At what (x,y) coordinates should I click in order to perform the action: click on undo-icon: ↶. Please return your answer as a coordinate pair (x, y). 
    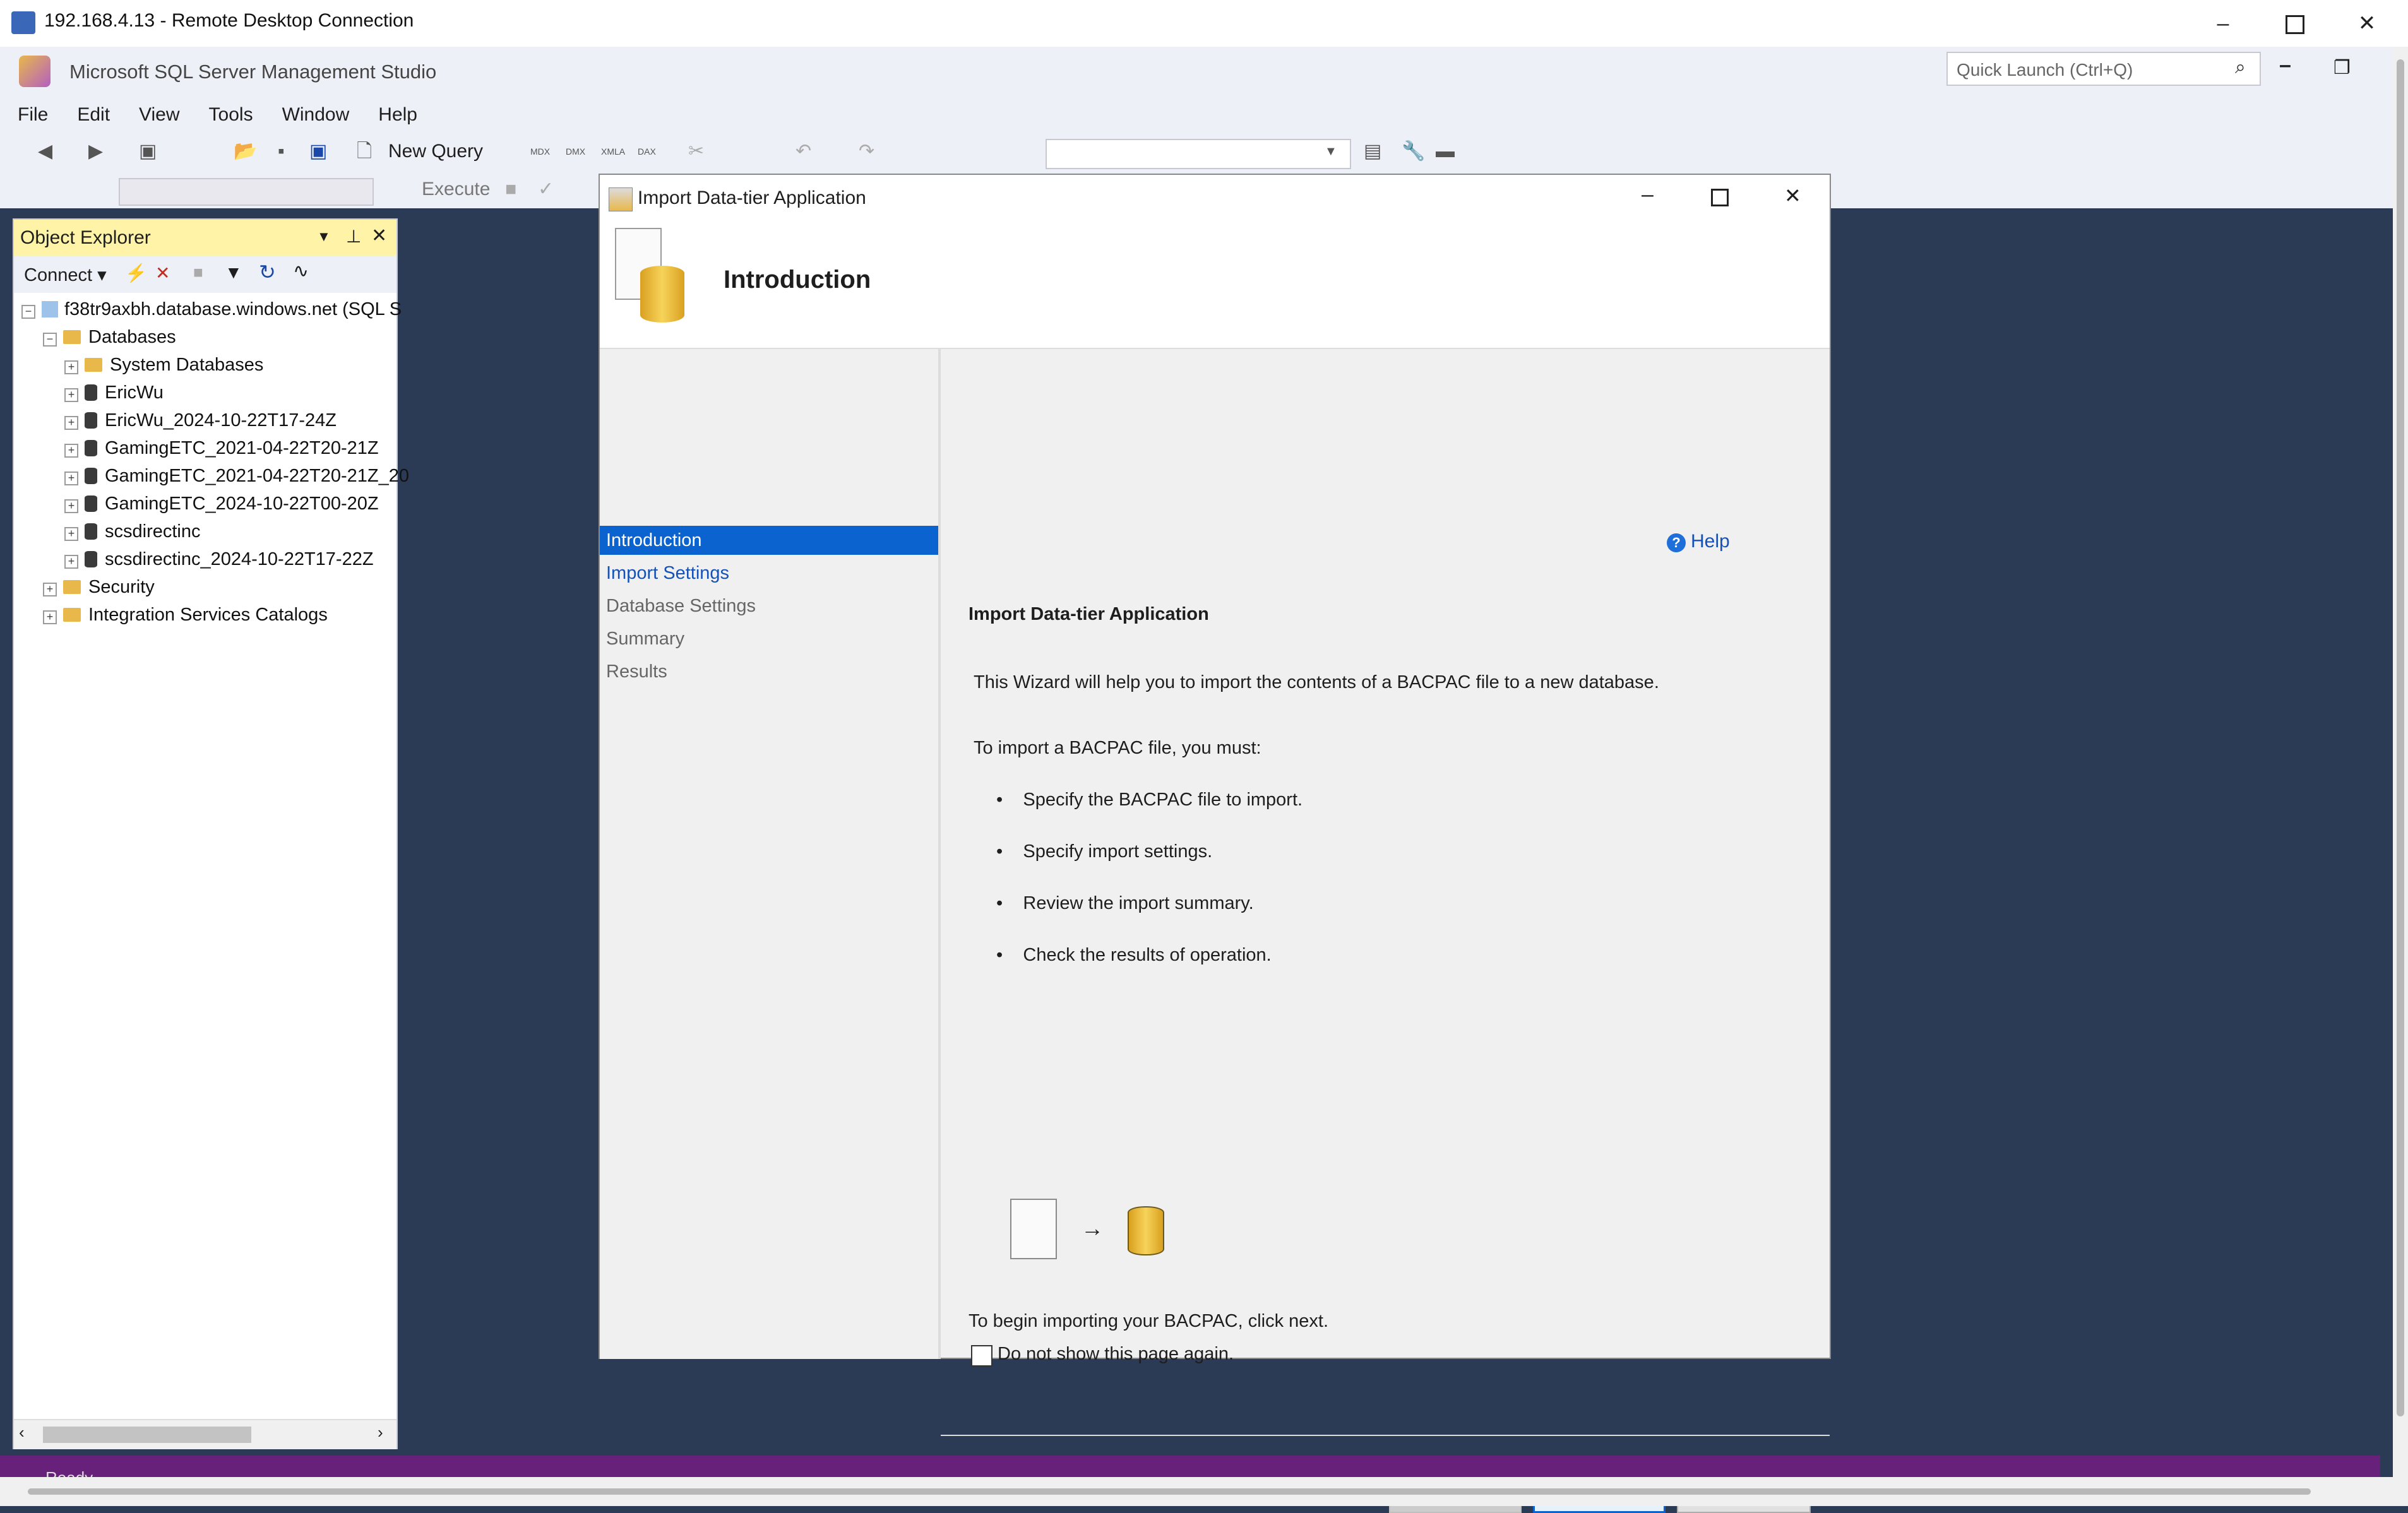
    Looking at the image, I should click on (803, 152).